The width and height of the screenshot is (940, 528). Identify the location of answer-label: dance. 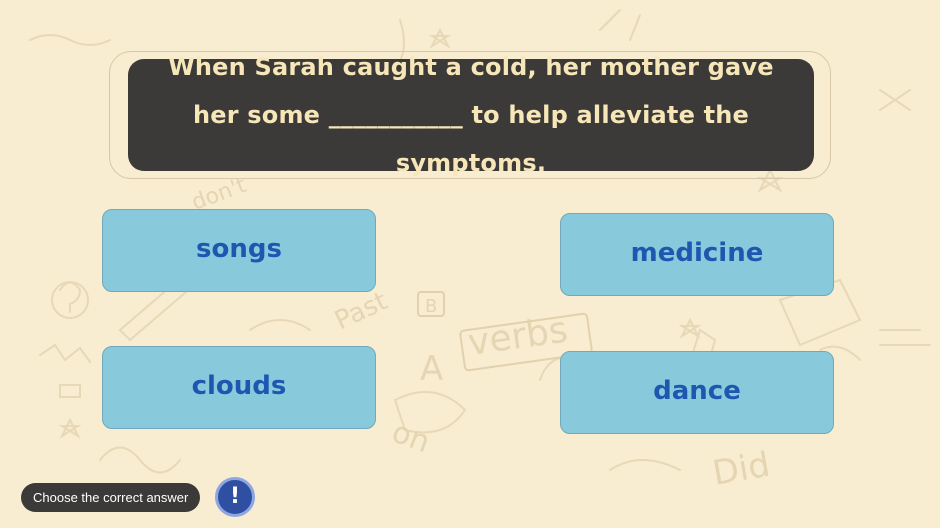
(697, 390).